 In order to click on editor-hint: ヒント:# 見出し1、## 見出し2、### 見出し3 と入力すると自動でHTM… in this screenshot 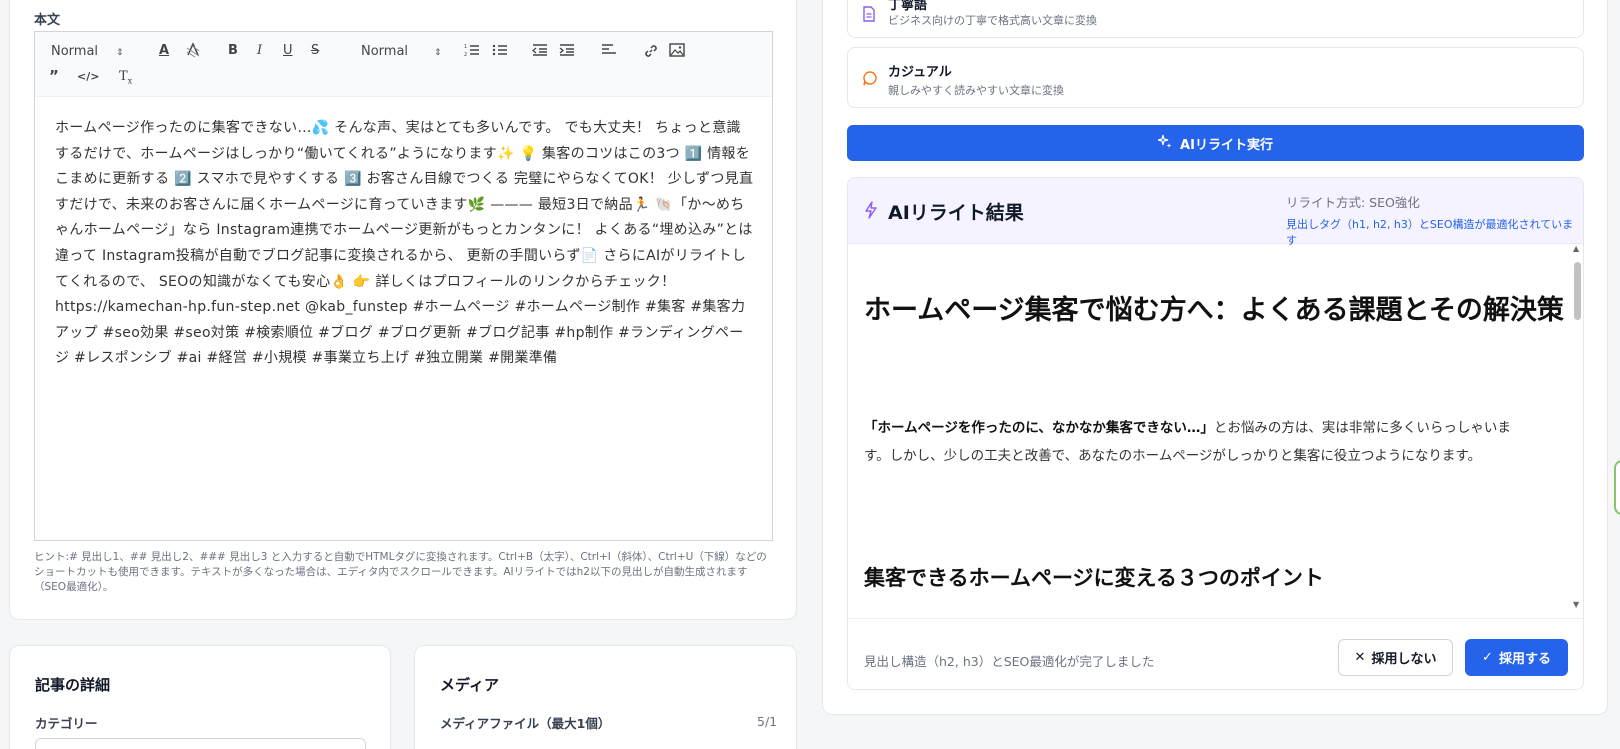, I will do `click(400, 572)`.